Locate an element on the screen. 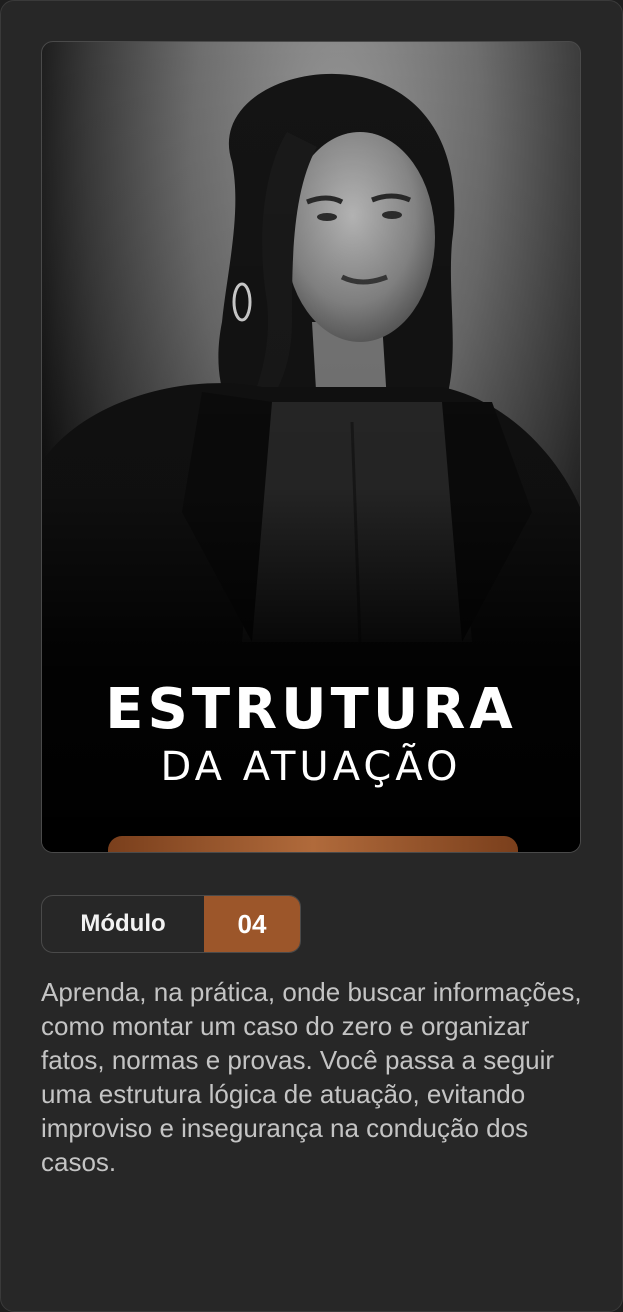 The height and width of the screenshot is (1312, 623). cover-title-main: ESTRUTURA is located at coordinates (311, 709).